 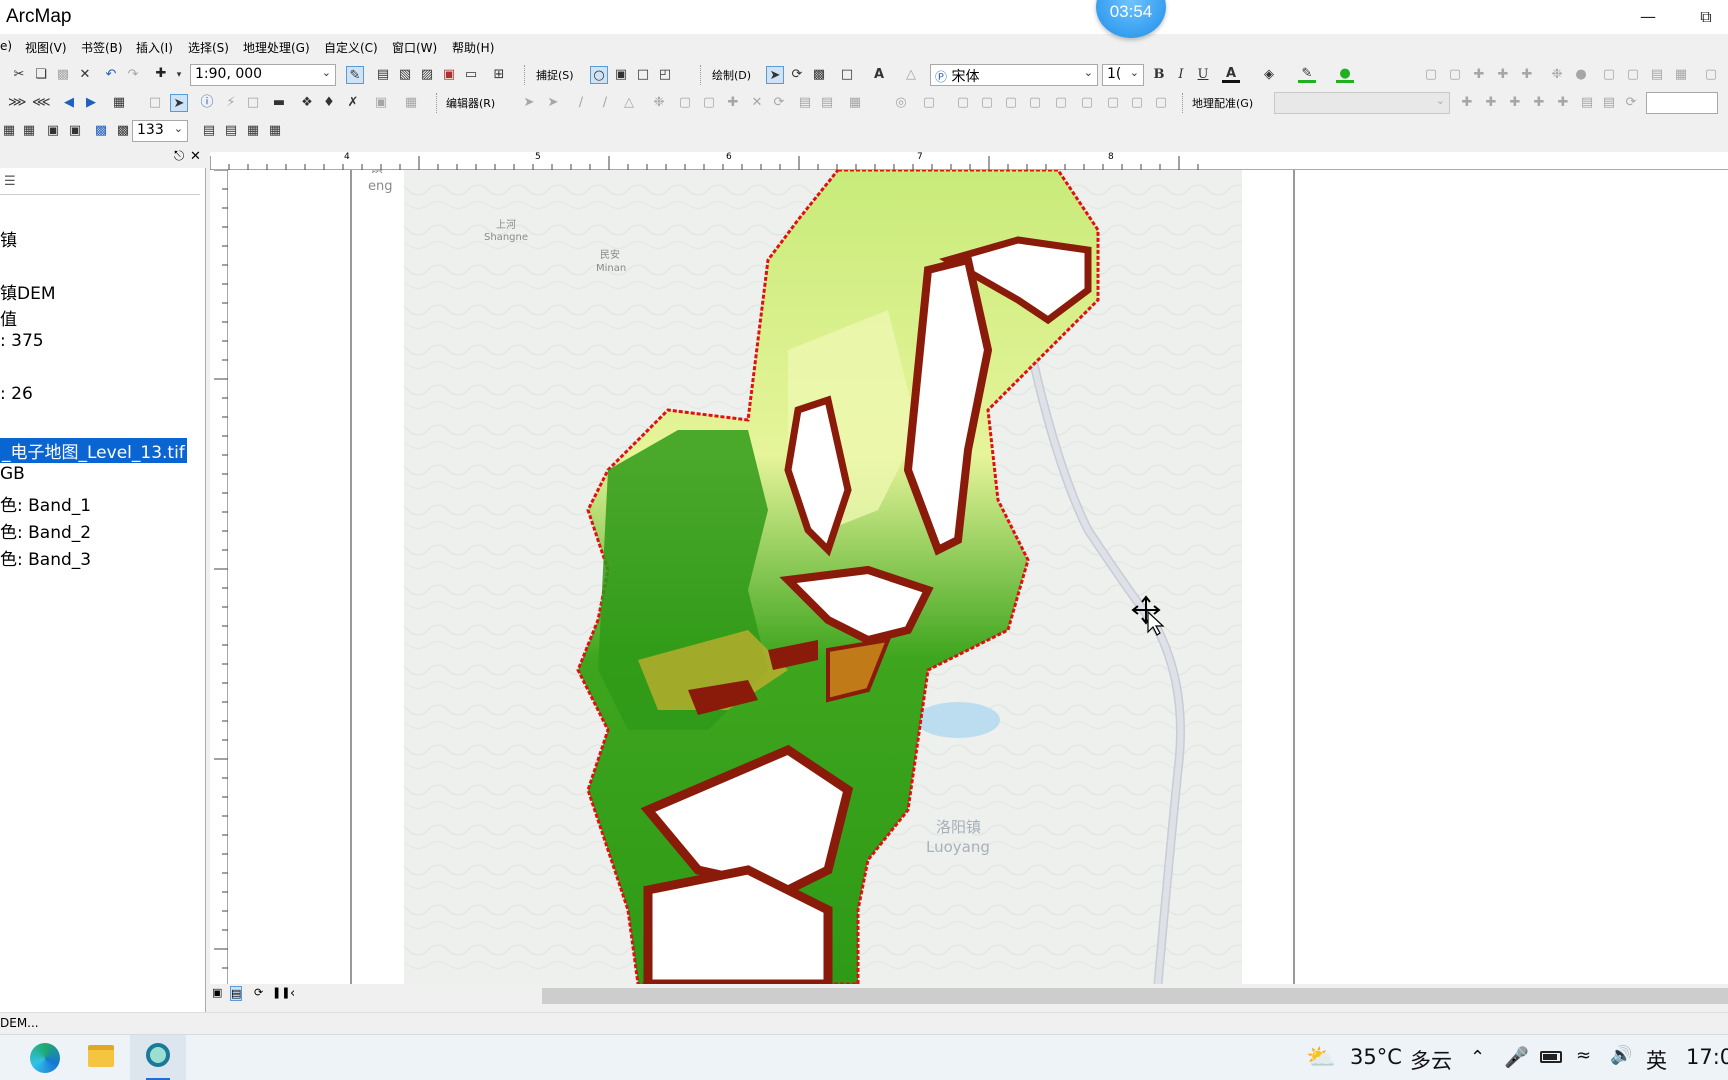 I want to click on zoom-in-layout-icon: ▦, so click(x=9, y=131).